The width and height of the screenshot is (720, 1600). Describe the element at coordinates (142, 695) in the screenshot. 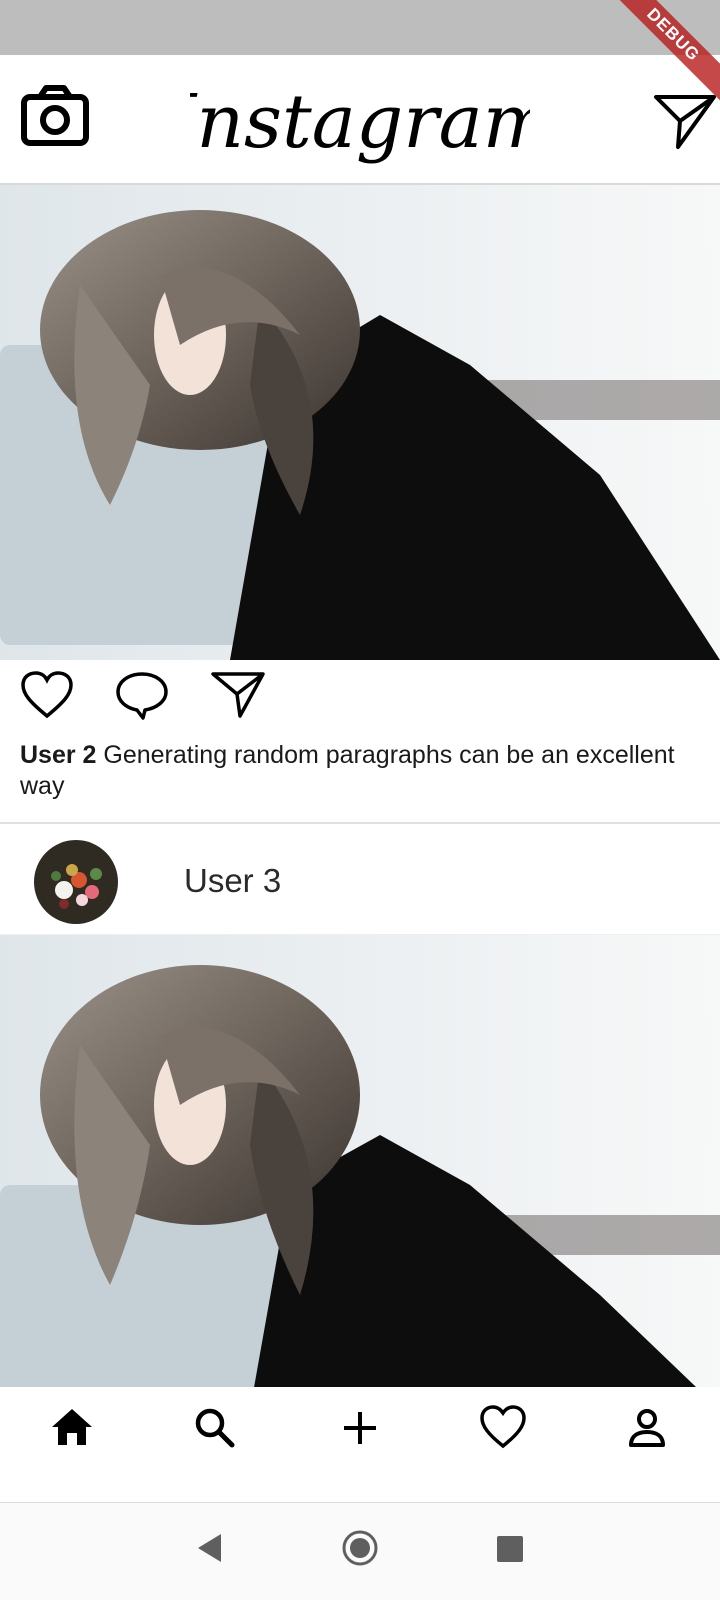

I see `comment-icon` at that location.